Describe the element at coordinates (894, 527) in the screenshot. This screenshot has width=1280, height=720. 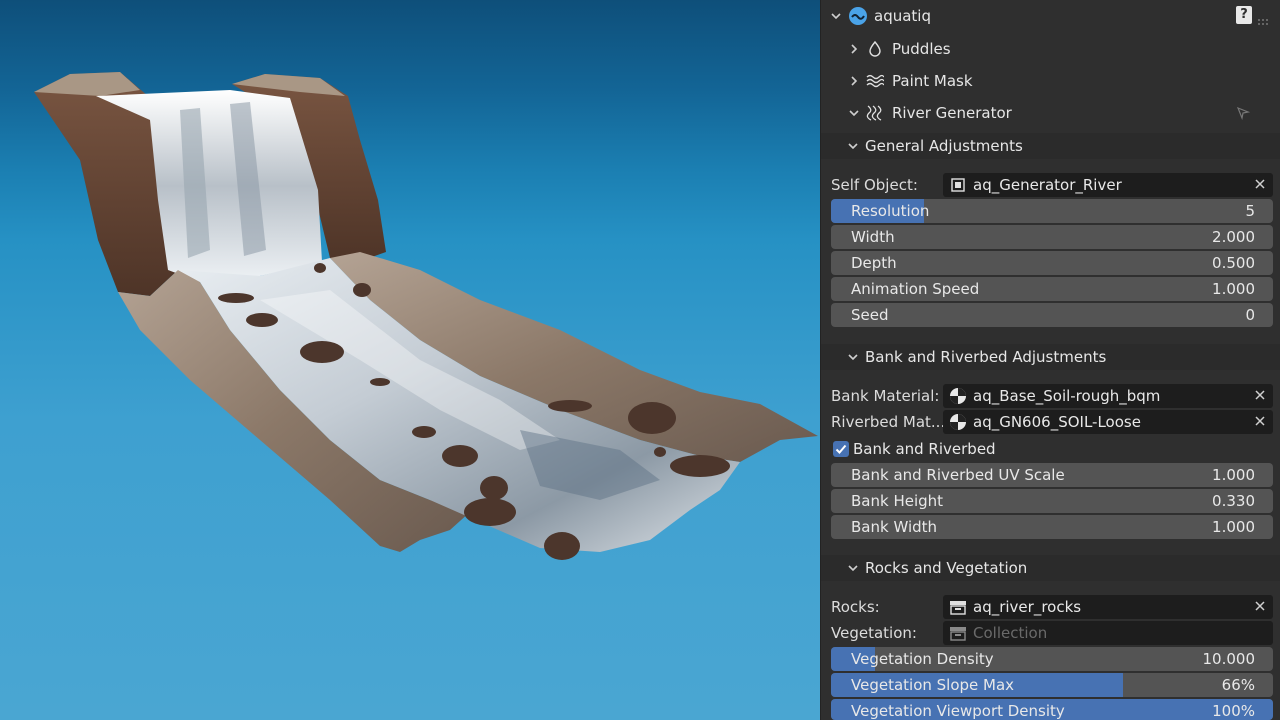
I see `slider-label: Bank Width` at that location.